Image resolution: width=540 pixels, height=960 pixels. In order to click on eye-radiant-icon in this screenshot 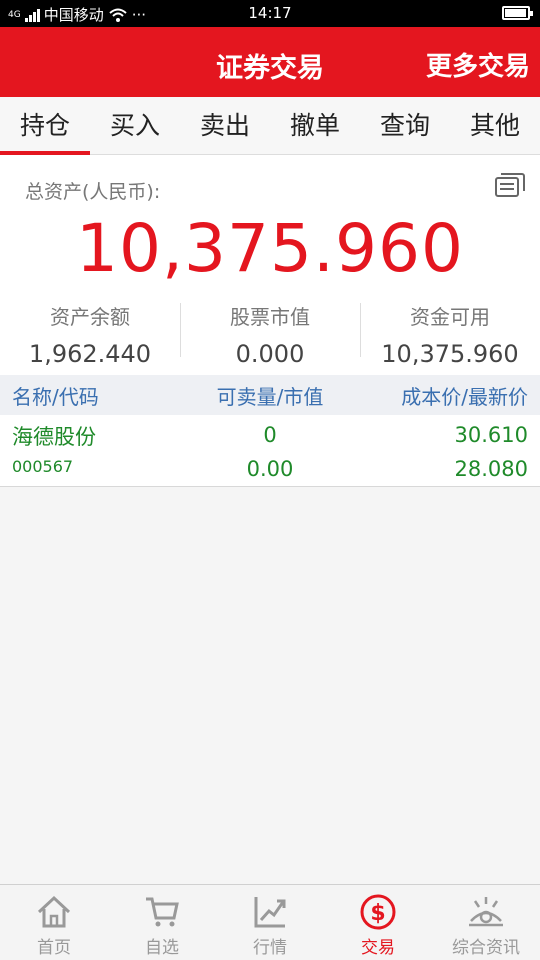, I will do `click(486, 912)`.